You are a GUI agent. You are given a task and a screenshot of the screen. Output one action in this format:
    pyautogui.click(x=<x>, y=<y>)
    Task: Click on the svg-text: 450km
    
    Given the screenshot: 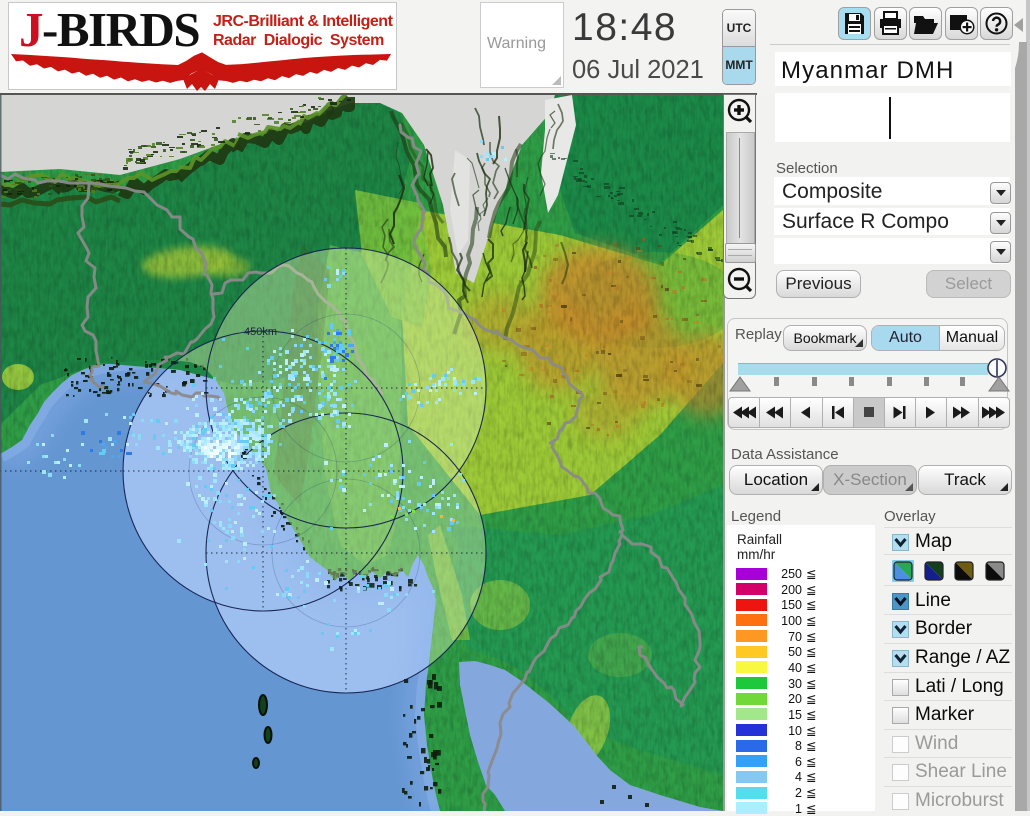 What is the action you would take?
    pyautogui.click(x=260, y=332)
    